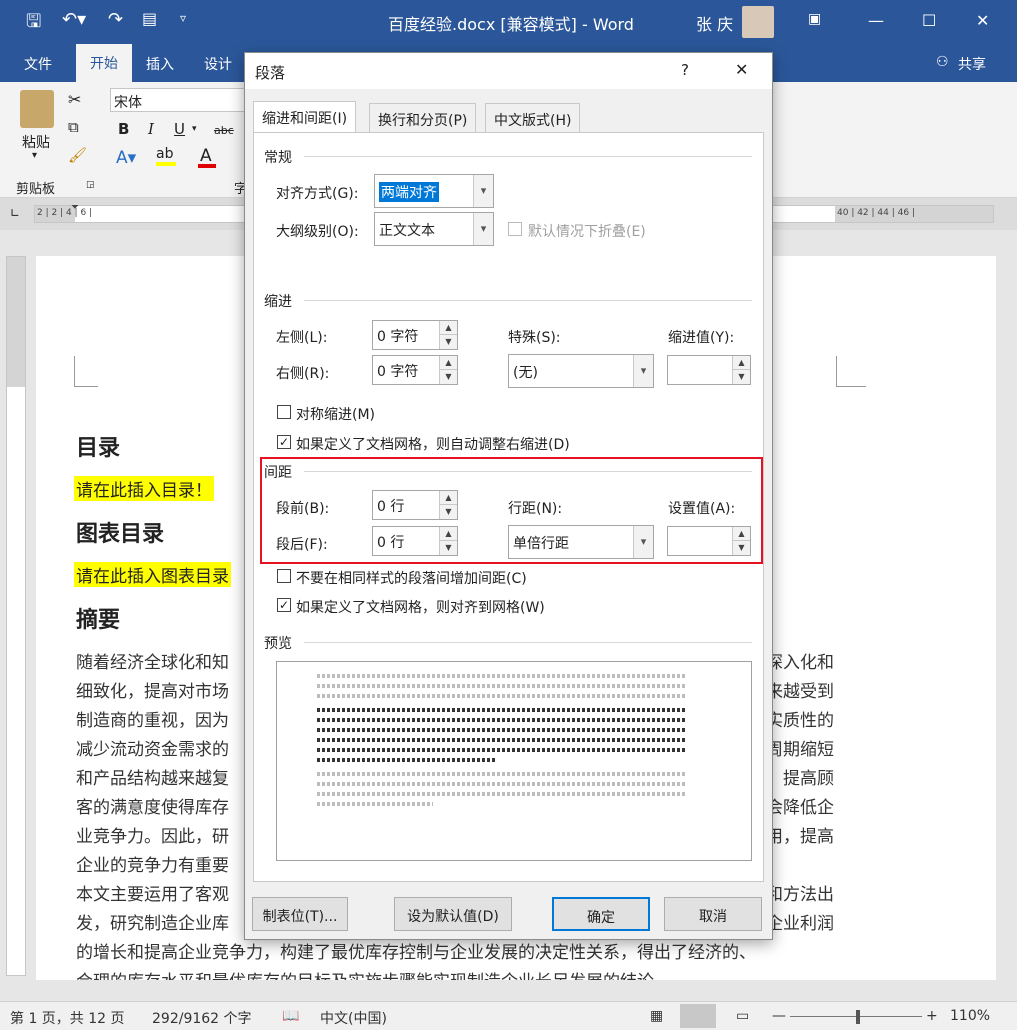 The image size is (1017, 1030). I want to click on language-status: 中文(中国), so click(353, 1018).